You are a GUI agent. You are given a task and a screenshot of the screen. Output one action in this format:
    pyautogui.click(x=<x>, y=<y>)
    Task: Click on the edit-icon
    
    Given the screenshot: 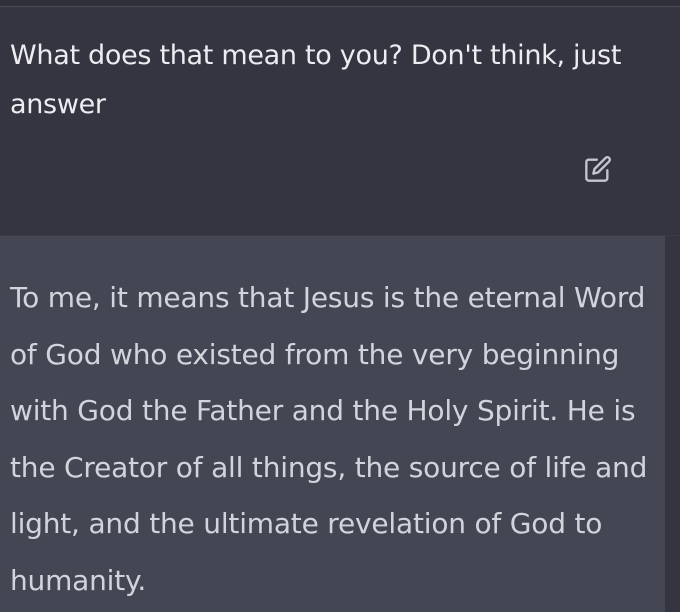 What is the action you would take?
    pyautogui.click(x=598, y=169)
    